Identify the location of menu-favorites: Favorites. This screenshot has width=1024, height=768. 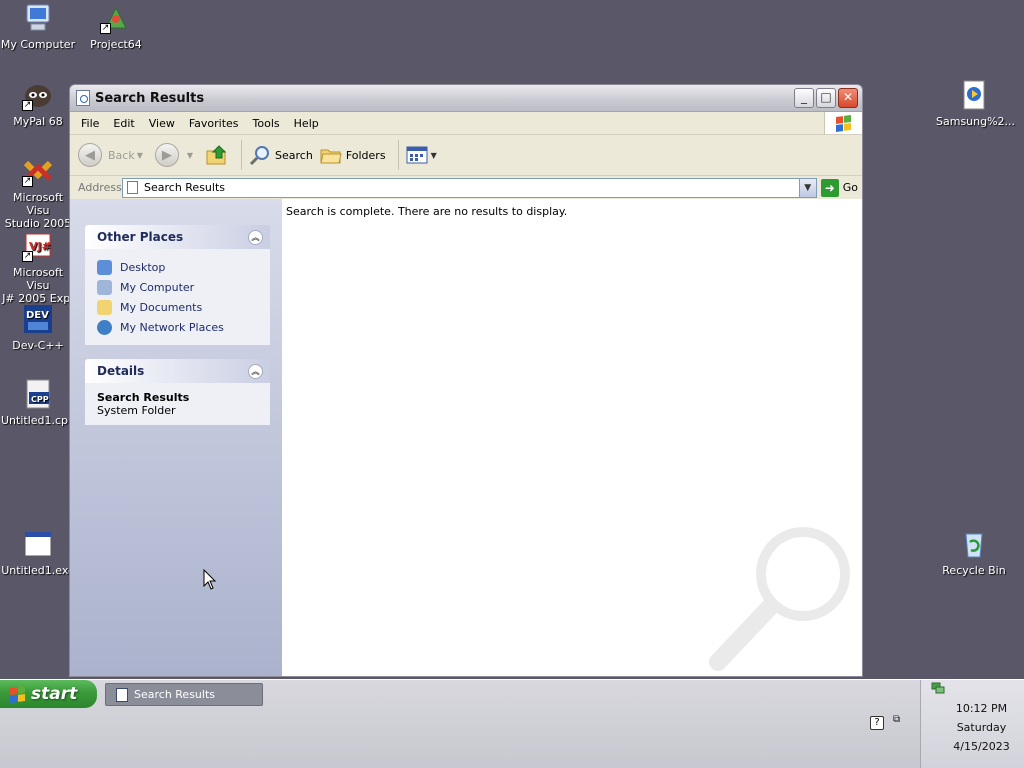
(214, 123).